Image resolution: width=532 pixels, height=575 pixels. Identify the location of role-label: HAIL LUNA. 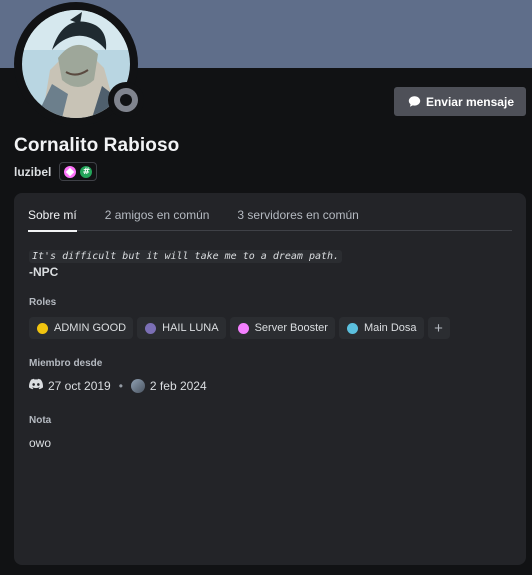
(190, 328).